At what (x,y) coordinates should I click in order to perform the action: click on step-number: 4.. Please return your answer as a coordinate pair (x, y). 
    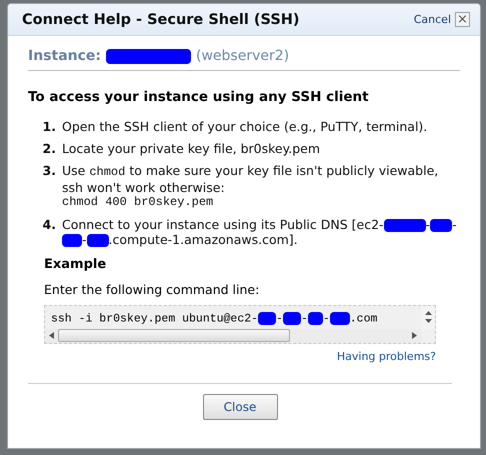
    Looking at the image, I should click on (49, 225).